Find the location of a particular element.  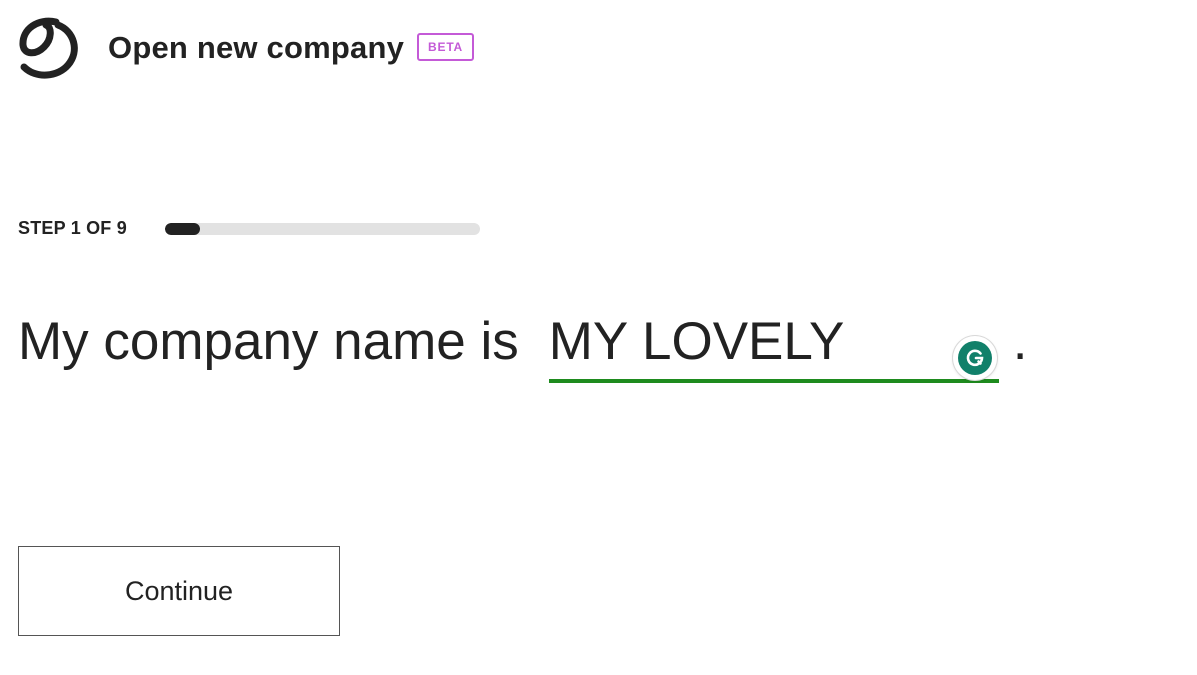

grammarly-icon is located at coordinates (974, 358).